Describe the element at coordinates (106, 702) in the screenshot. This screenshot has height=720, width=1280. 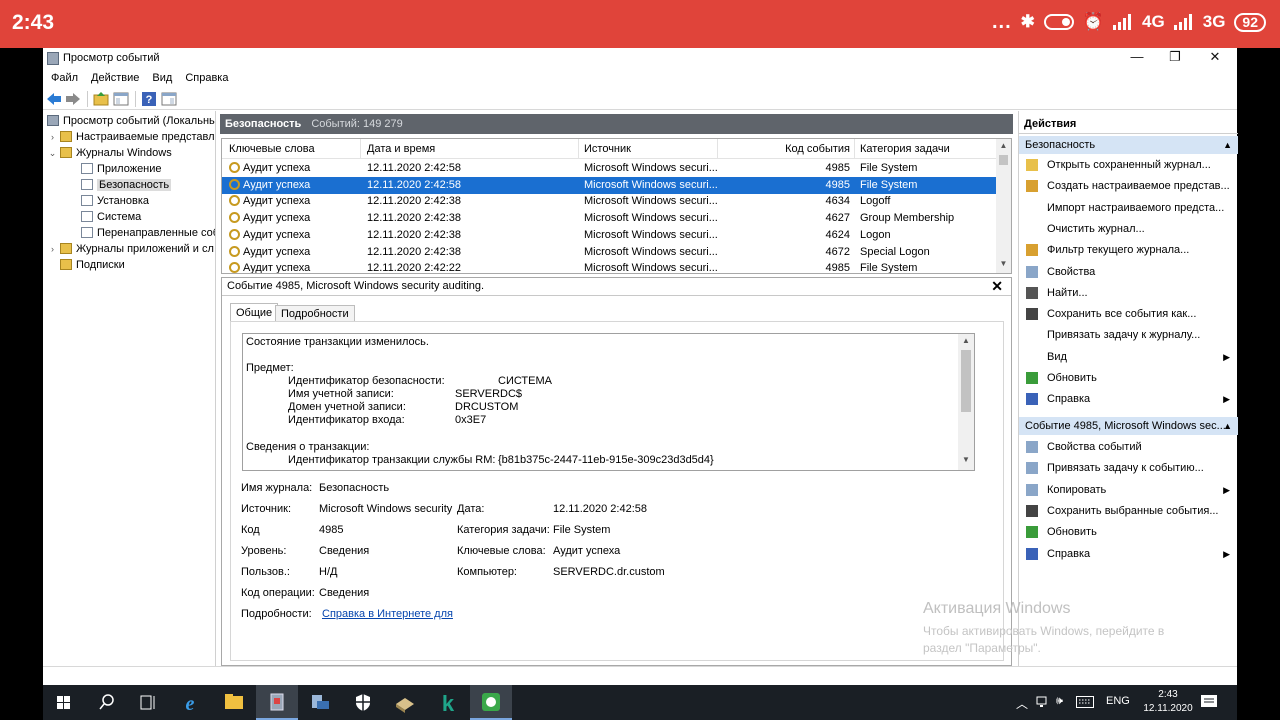
I see `search-icon` at that location.